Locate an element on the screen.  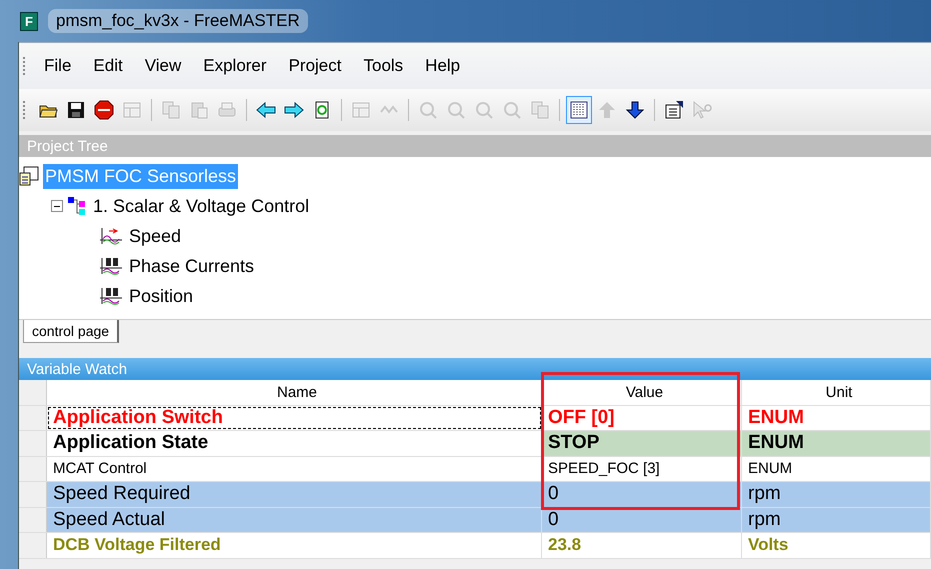
paste-icon is located at coordinates (199, 110).